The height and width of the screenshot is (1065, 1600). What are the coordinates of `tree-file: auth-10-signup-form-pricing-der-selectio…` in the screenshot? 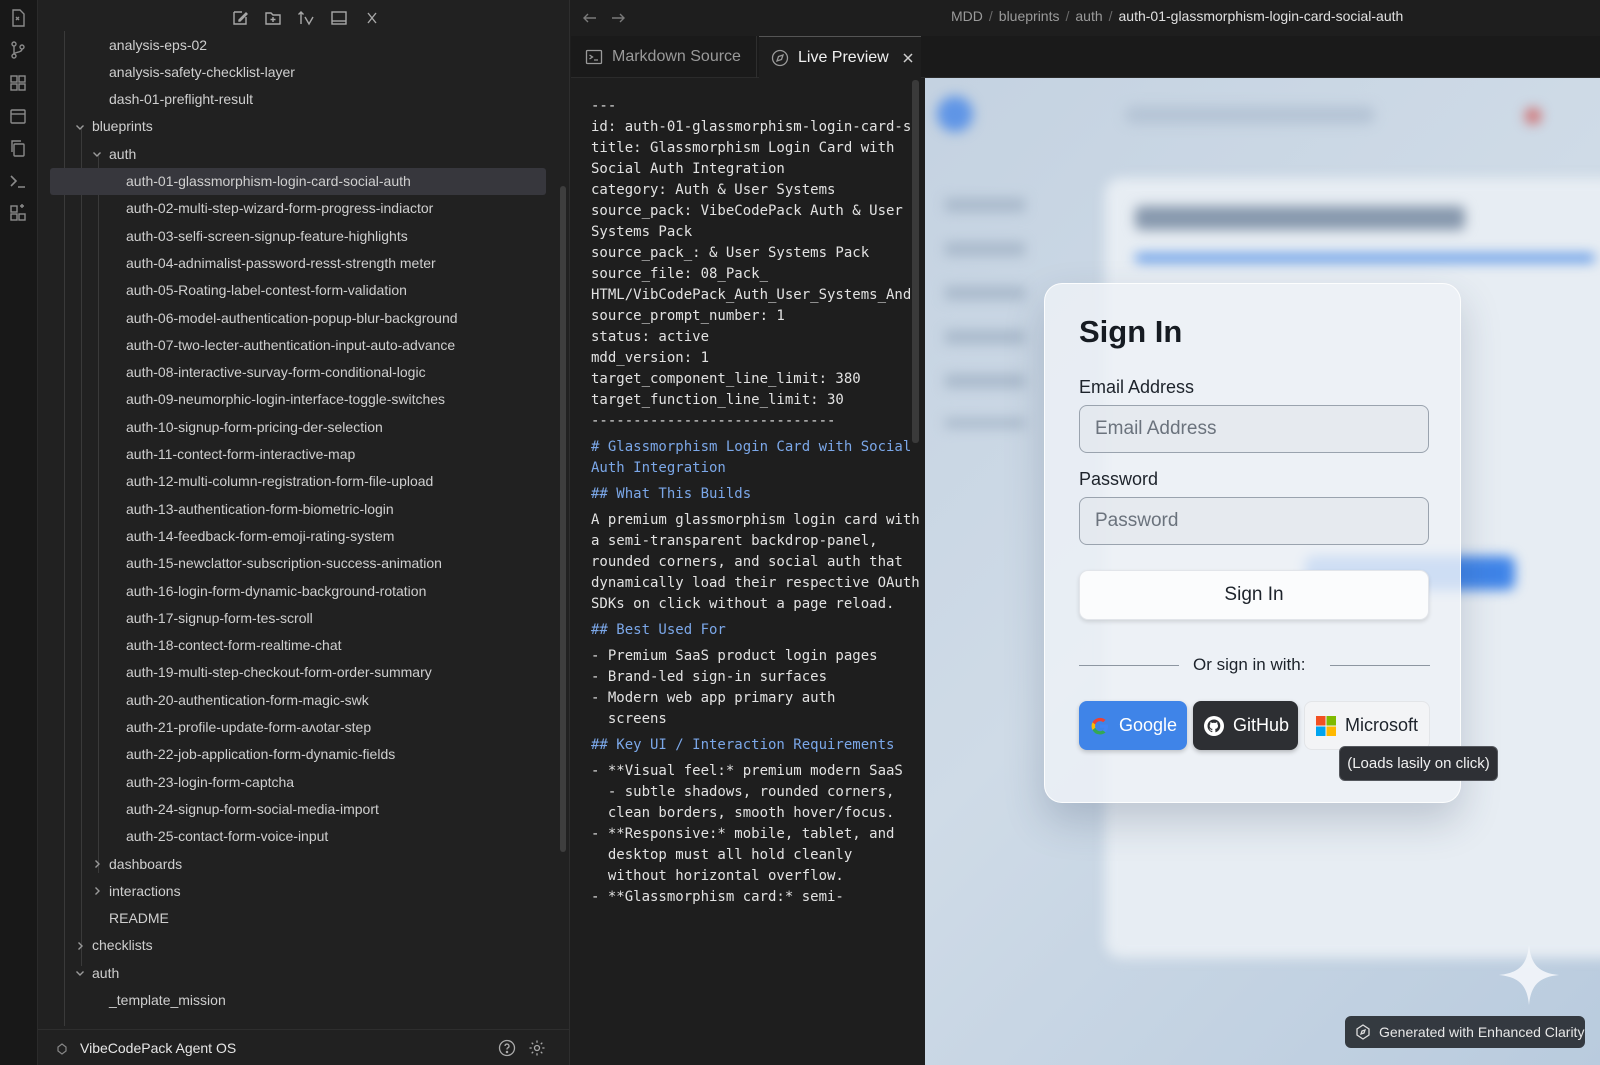 It's located at (294, 426).